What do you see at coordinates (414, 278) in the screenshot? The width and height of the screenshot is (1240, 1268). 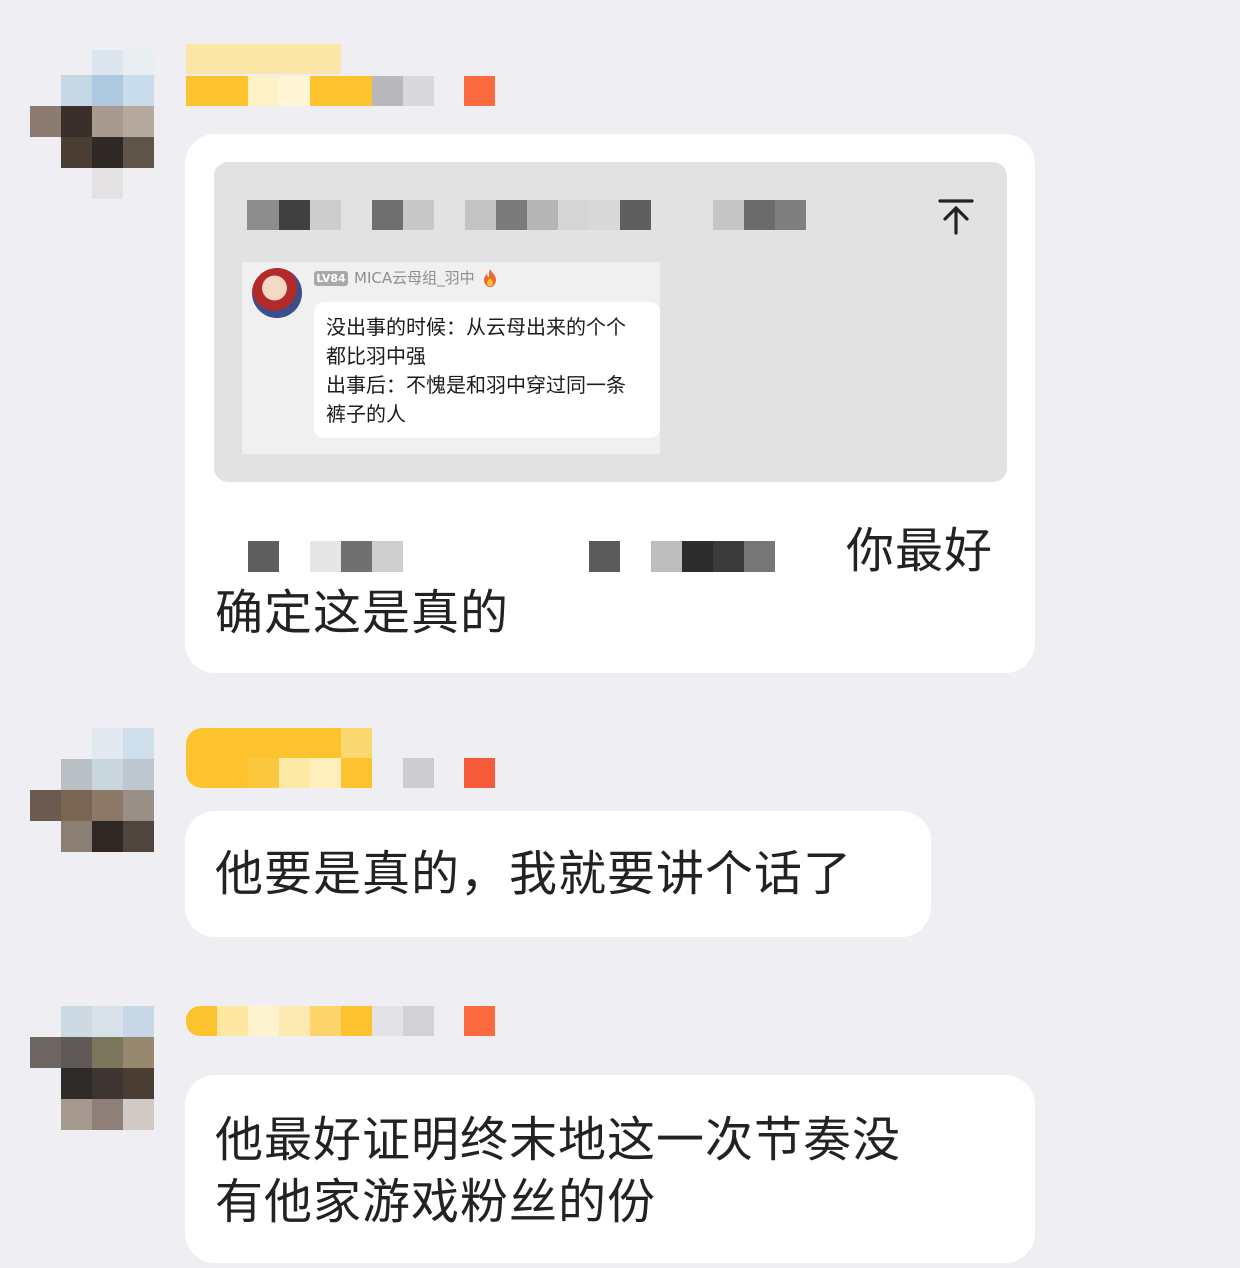 I see `quoted-post-username: MICA云母组_羽中` at bounding box center [414, 278].